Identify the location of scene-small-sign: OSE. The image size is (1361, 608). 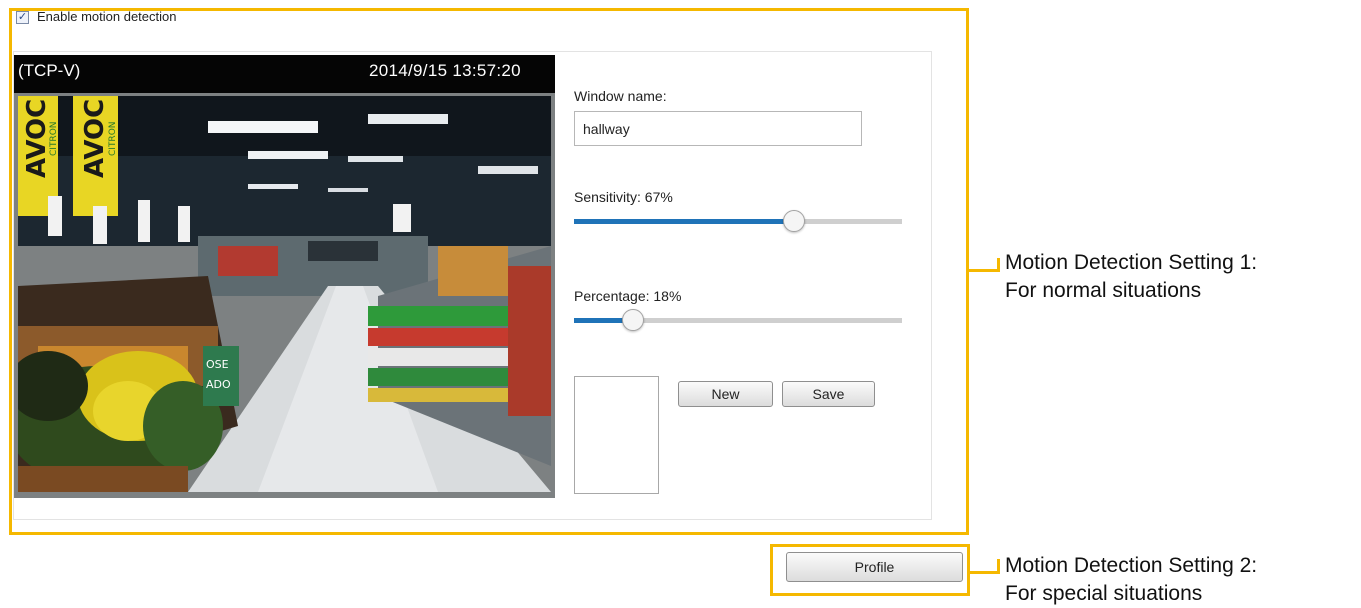
(217, 364).